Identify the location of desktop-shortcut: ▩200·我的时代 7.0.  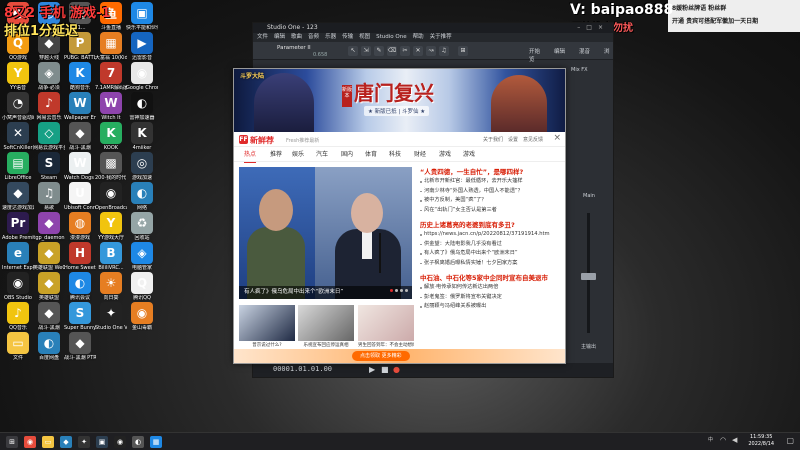
(111, 166).